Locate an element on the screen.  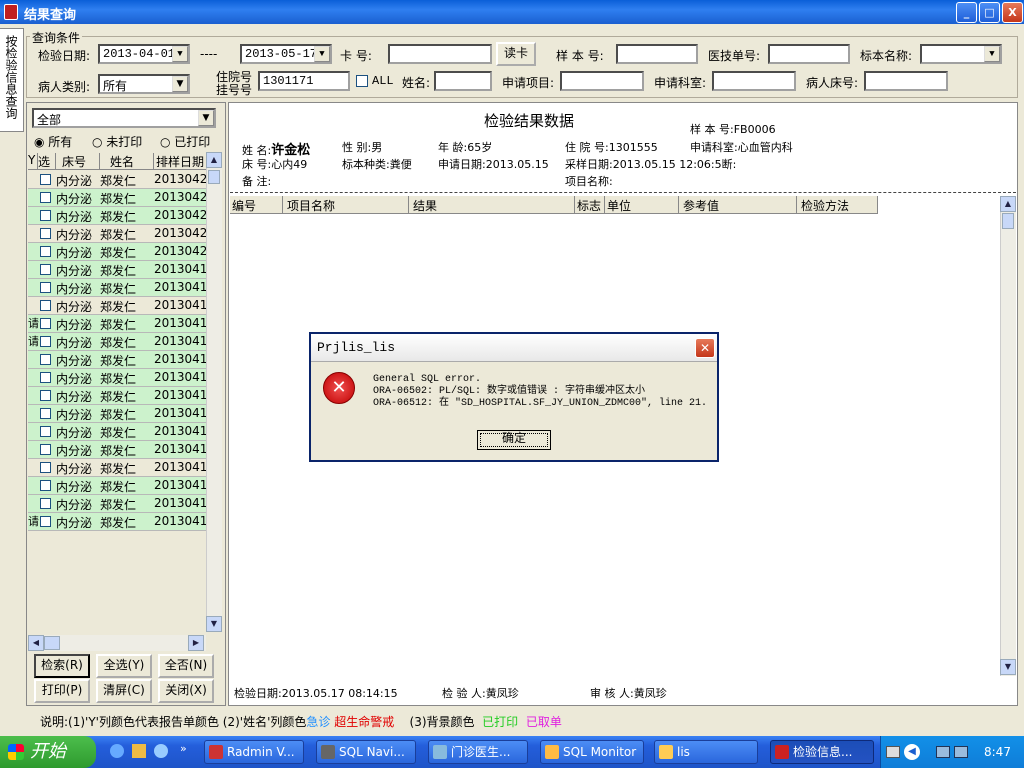
print-button: 打印(P) is located at coordinates (62, 691).